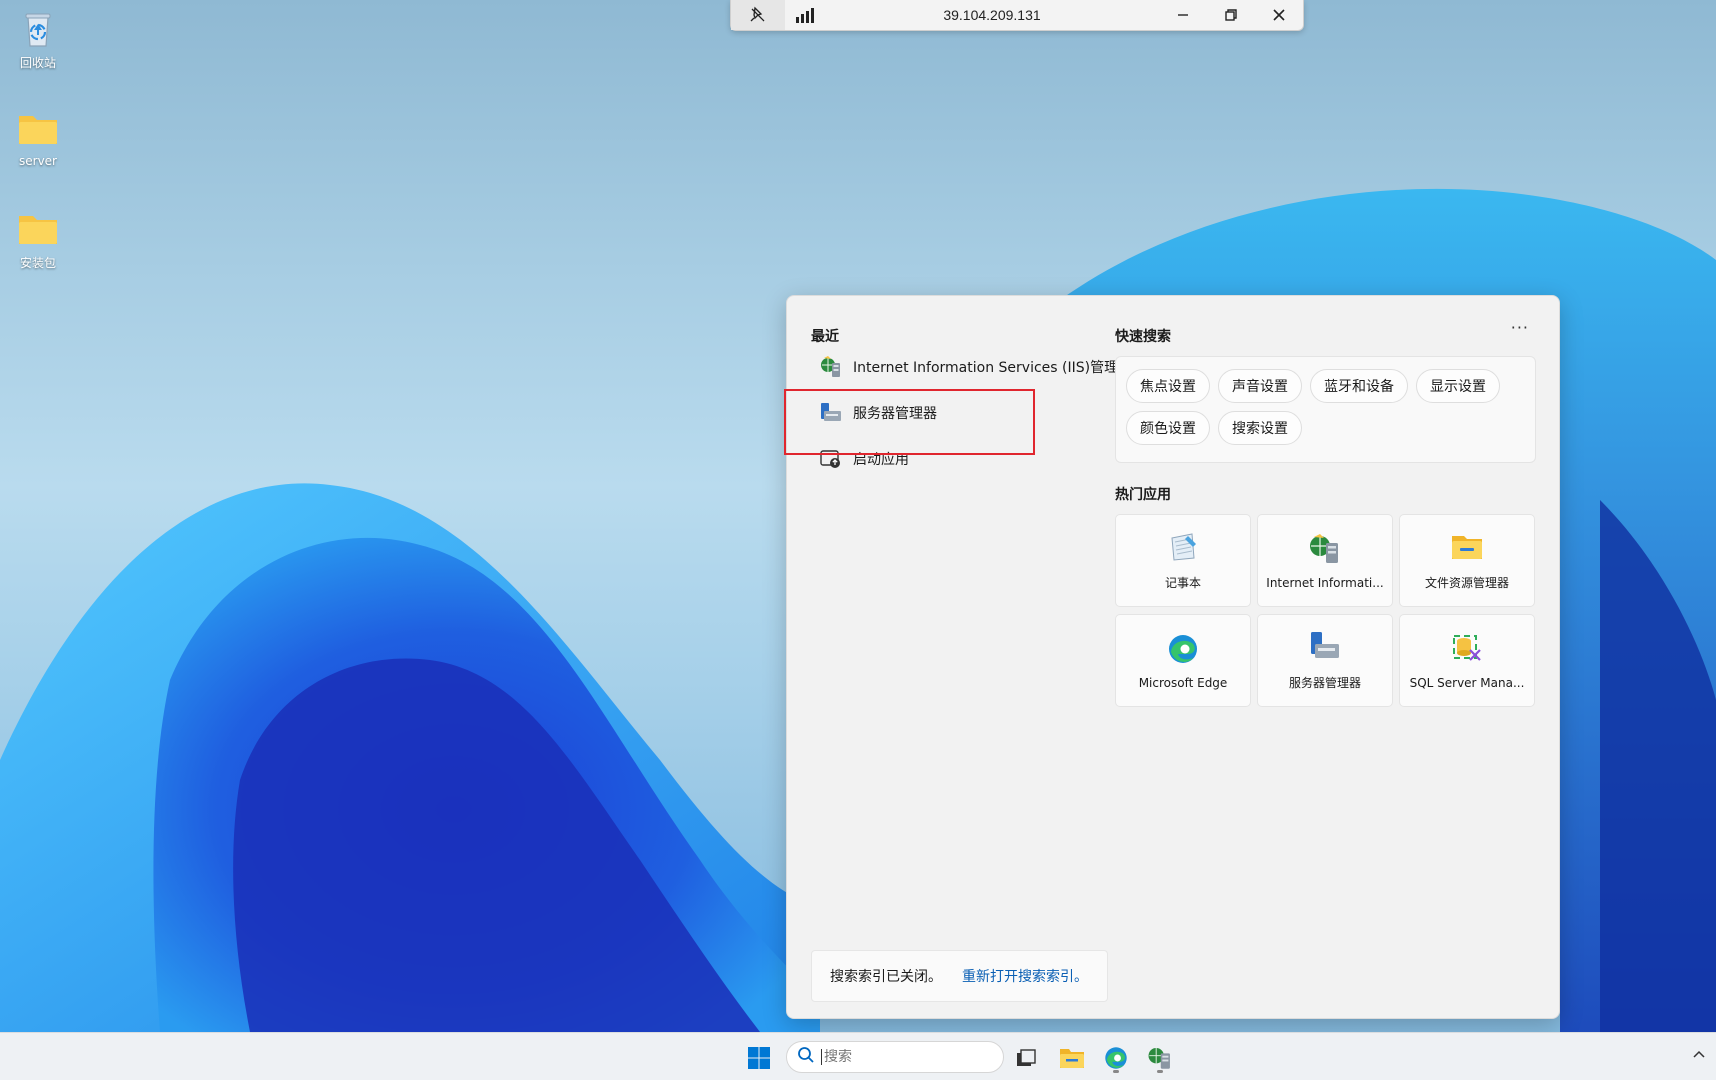 This screenshot has height=1080, width=1716. What do you see at coordinates (1325, 647) in the screenshot?
I see `server-manager-icon` at bounding box center [1325, 647].